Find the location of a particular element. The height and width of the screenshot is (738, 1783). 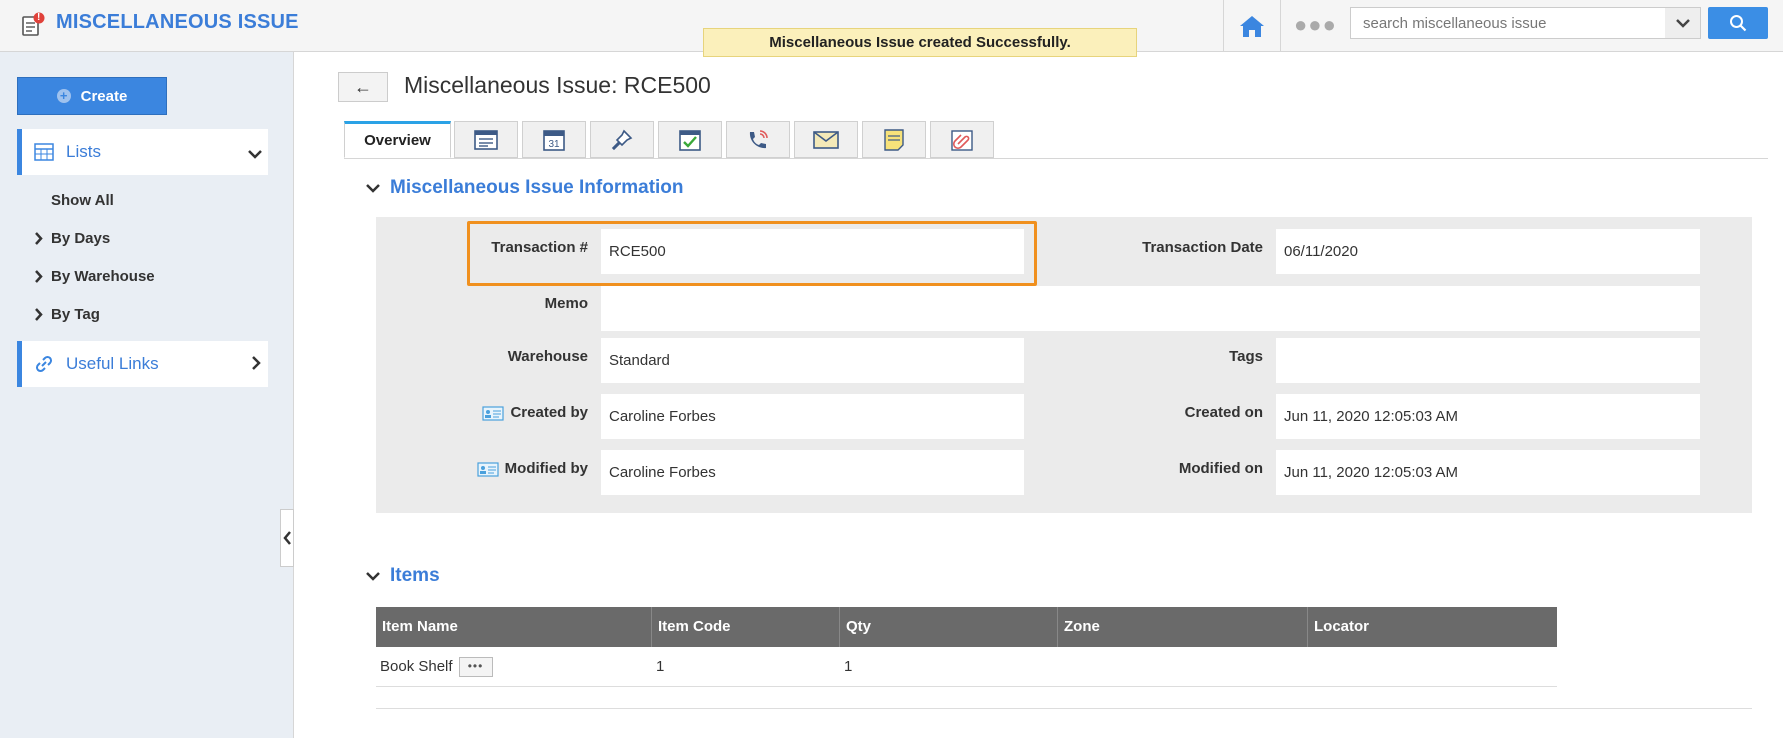

more-options-button: ●●● is located at coordinates (1315, 25).